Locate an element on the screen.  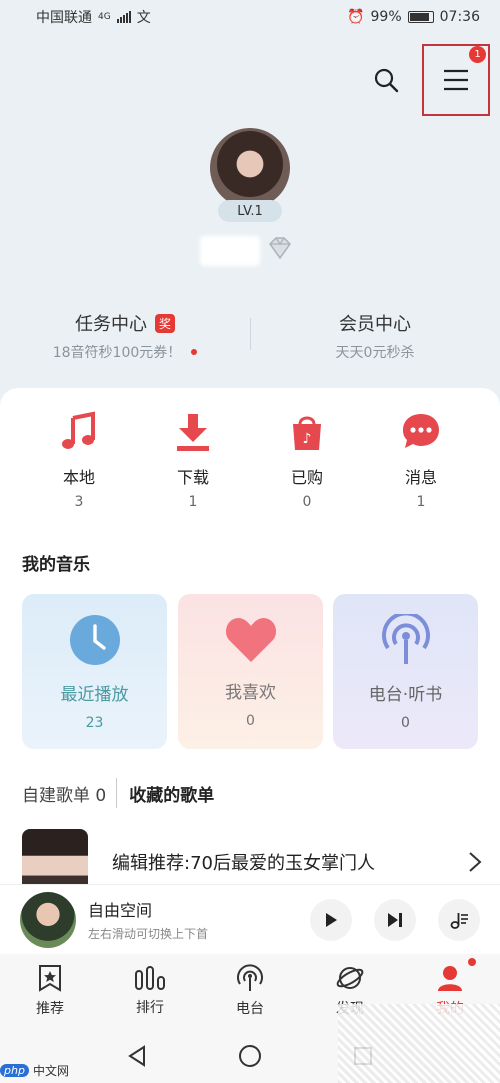
player-subtitle: 左右滑动可切换上下首 is located at coordinates (148, 934).